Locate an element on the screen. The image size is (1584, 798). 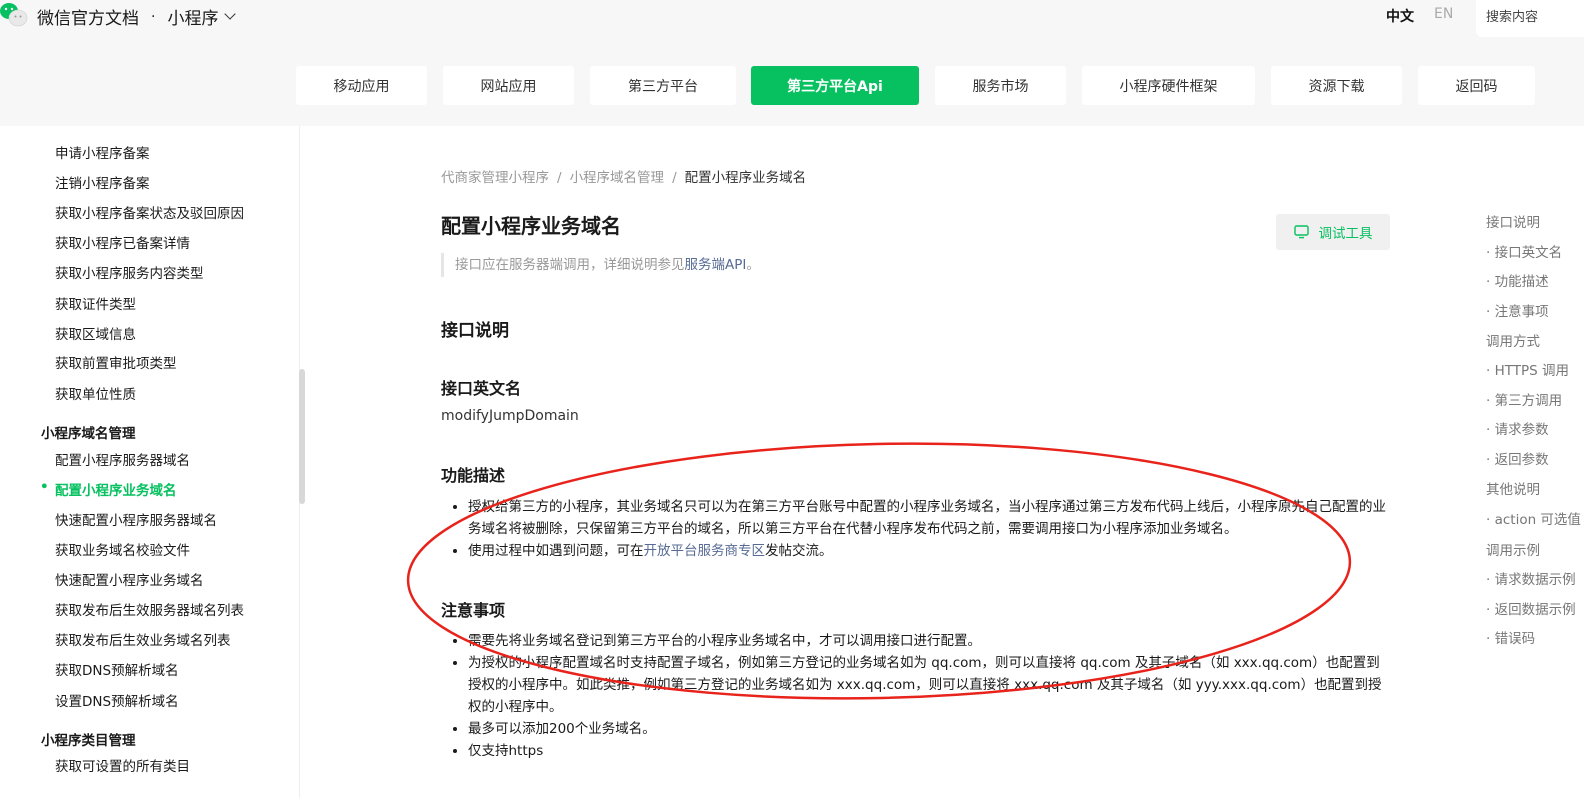
sidebar-item: 获取业务域名校验文件 is located at coordinates (122, 549).